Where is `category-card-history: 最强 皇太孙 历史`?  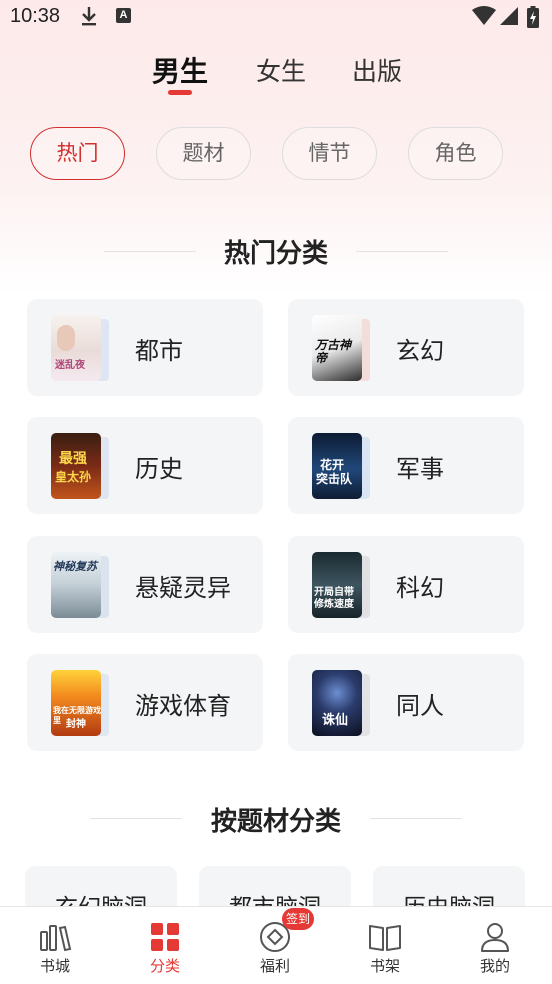
category-card-history: 最强 皇太孙 历史 is located at coordinates (145, 465).